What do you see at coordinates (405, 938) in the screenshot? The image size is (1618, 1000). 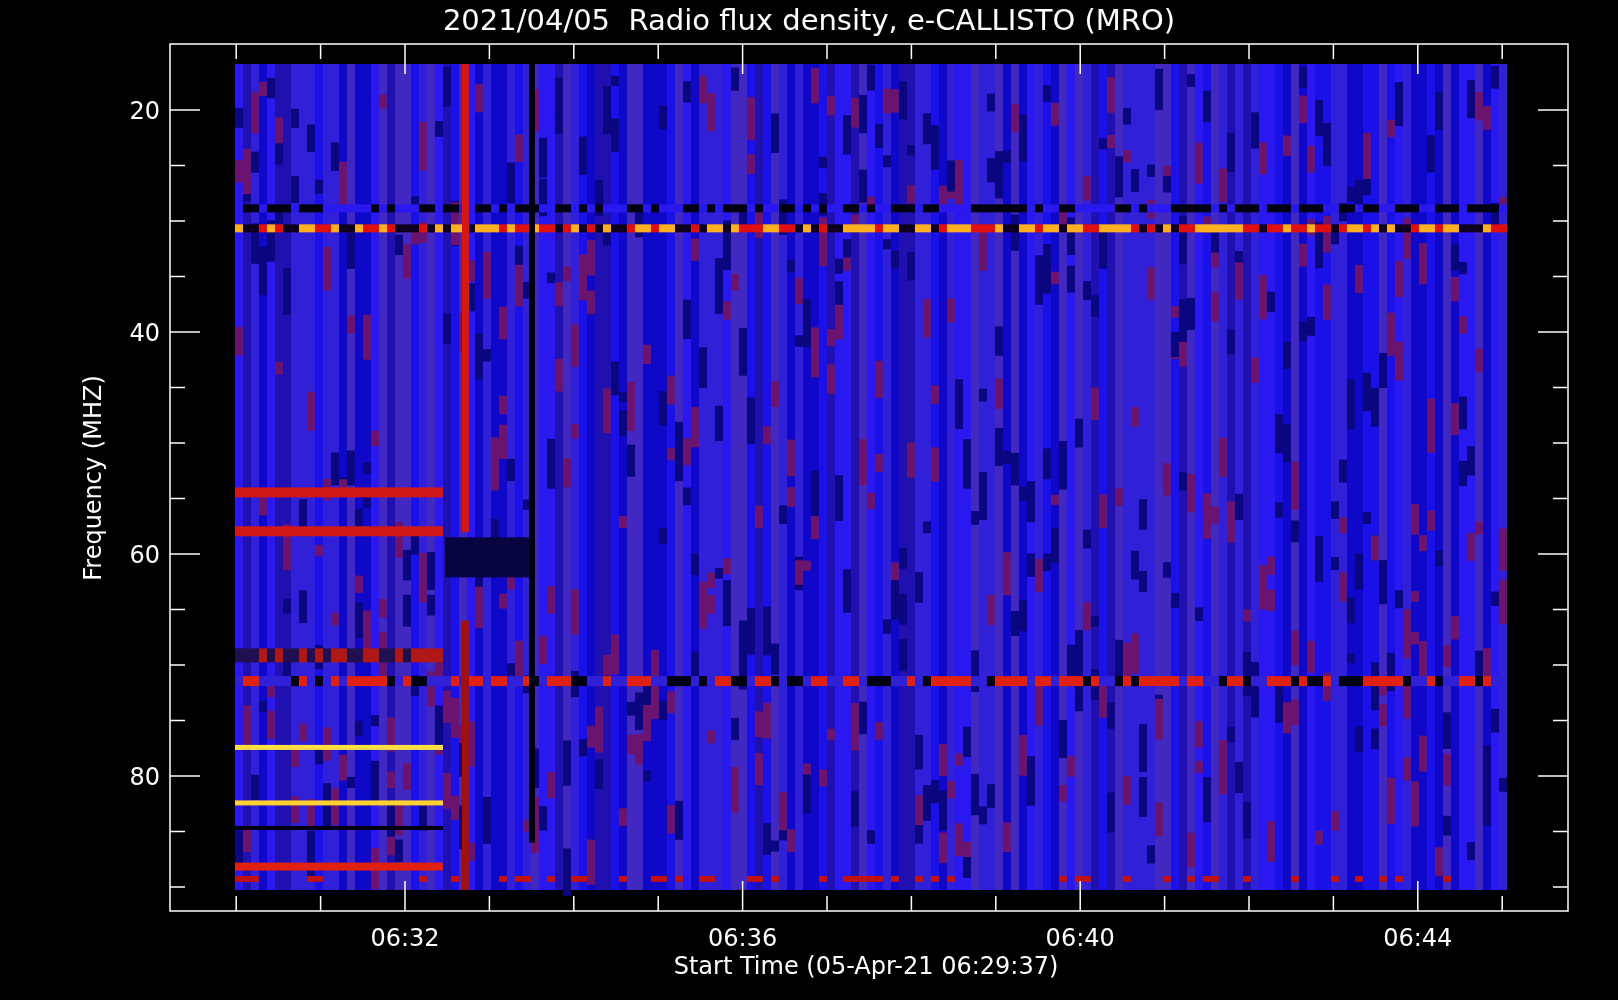 I see `tick-label: 06:32` at bounding box center [405, 938].